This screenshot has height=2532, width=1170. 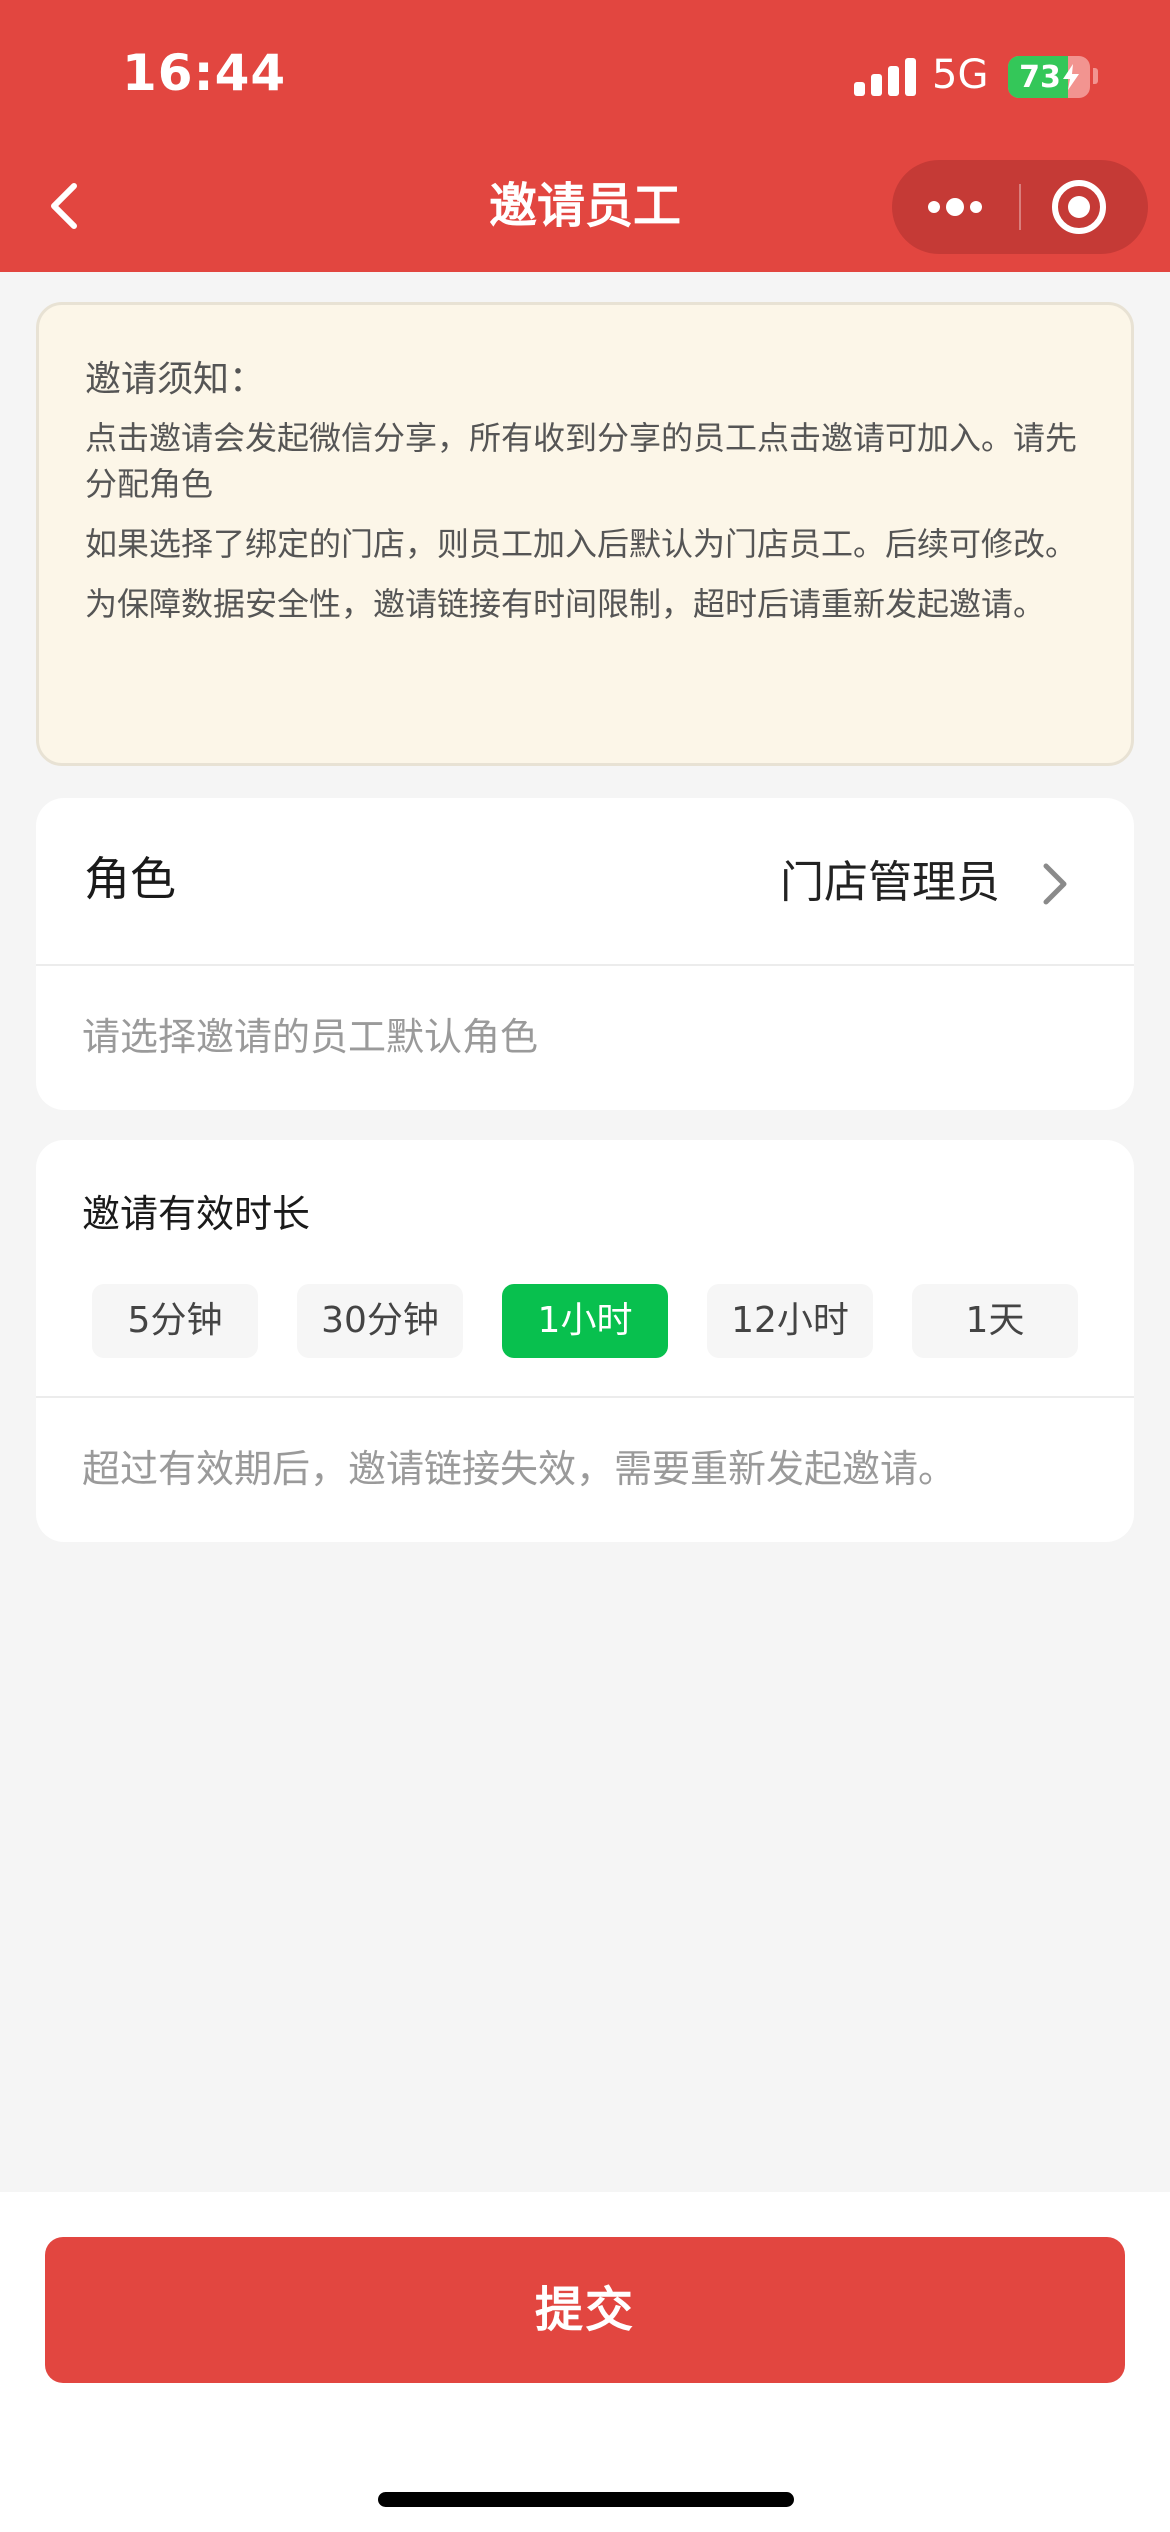 I want to click on role-card: 角色 门店管理员 请选择邀请的员工默认角色, so click(x=585, y=954).